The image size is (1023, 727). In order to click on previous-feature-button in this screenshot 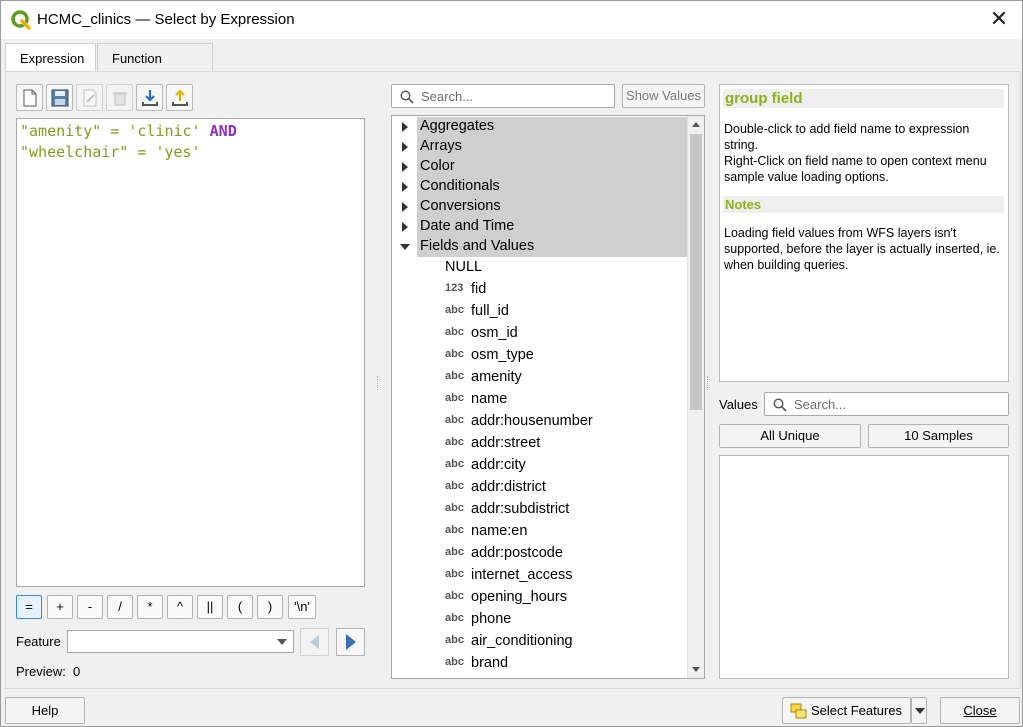, I will do `click(314, 642)`.